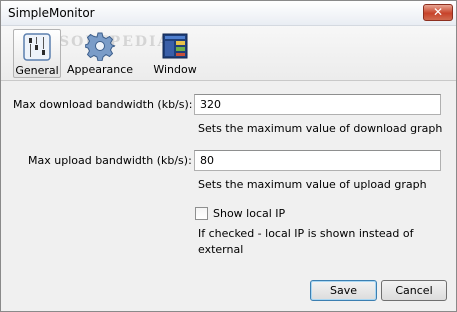 The height and width of the screenshot is (312, 457). I want to click on tab-window: Window, so click(175, 53).